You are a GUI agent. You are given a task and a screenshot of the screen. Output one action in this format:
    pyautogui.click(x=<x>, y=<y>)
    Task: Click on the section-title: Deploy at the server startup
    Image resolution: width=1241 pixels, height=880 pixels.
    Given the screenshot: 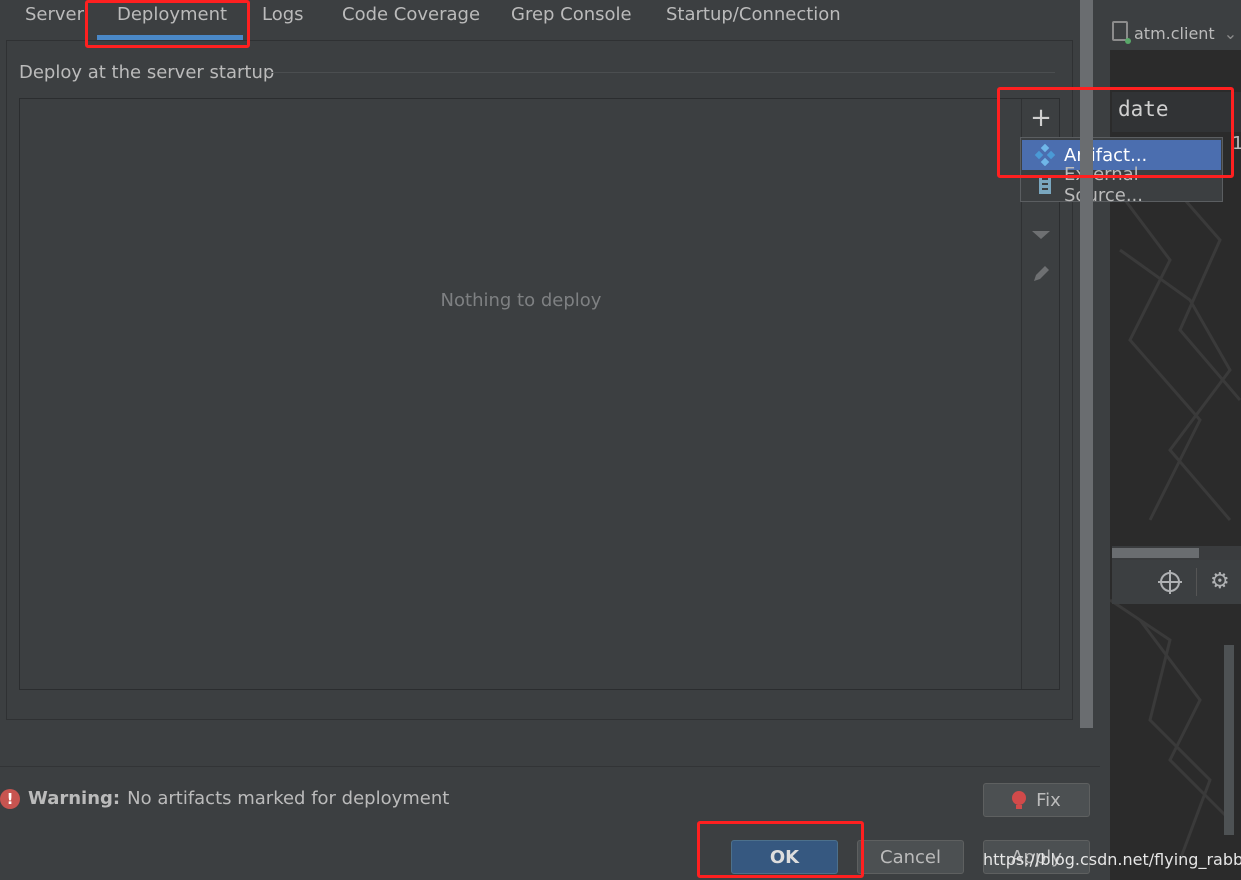 What is the action you would take?
    pyautogui.click(x=147, y=72)
    